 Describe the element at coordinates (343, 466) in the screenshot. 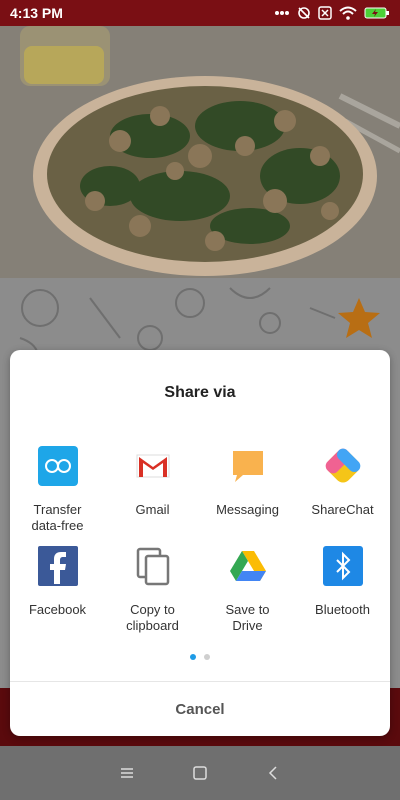

I see `sharechat-icon` at that location.